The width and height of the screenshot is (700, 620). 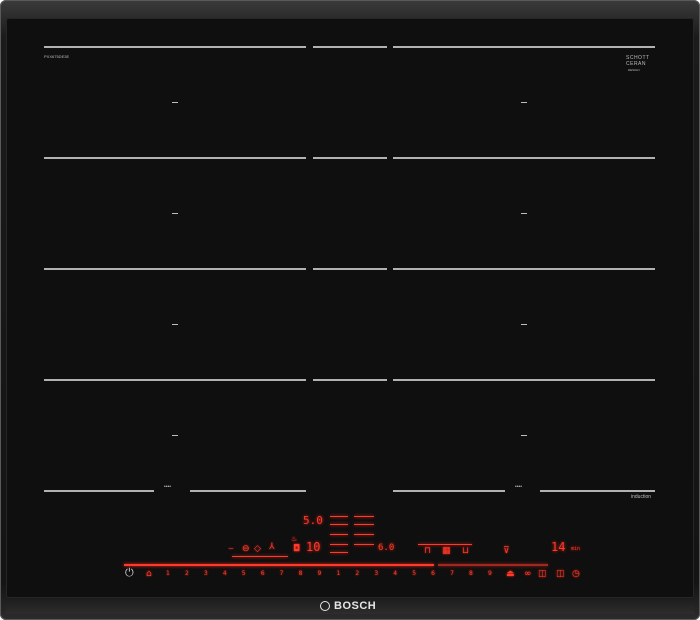 What do you see at coordinates (465, 551) in the screenshot?
I see `pan-sensor-icon: ⊔` at bounding box center [465, 551].